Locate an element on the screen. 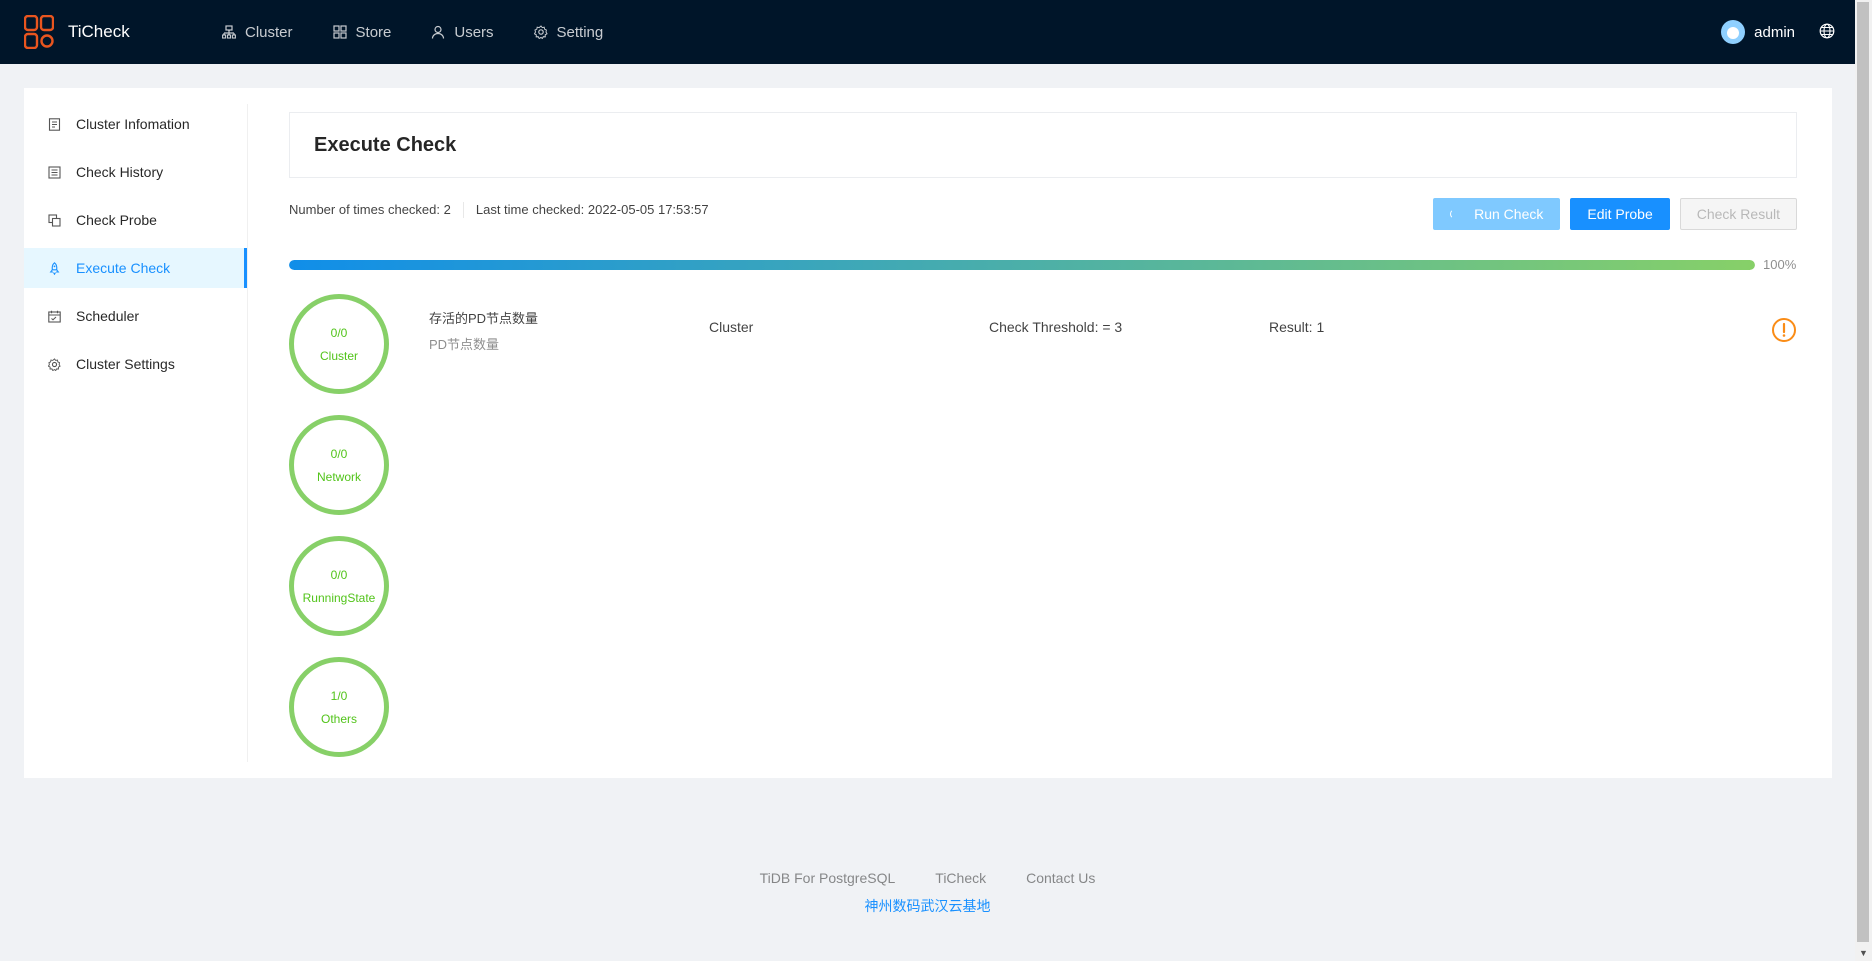 Image resolution: width=1872 pixels, height=961 pixels. rocket-icon is located at coordinates (54, 268).